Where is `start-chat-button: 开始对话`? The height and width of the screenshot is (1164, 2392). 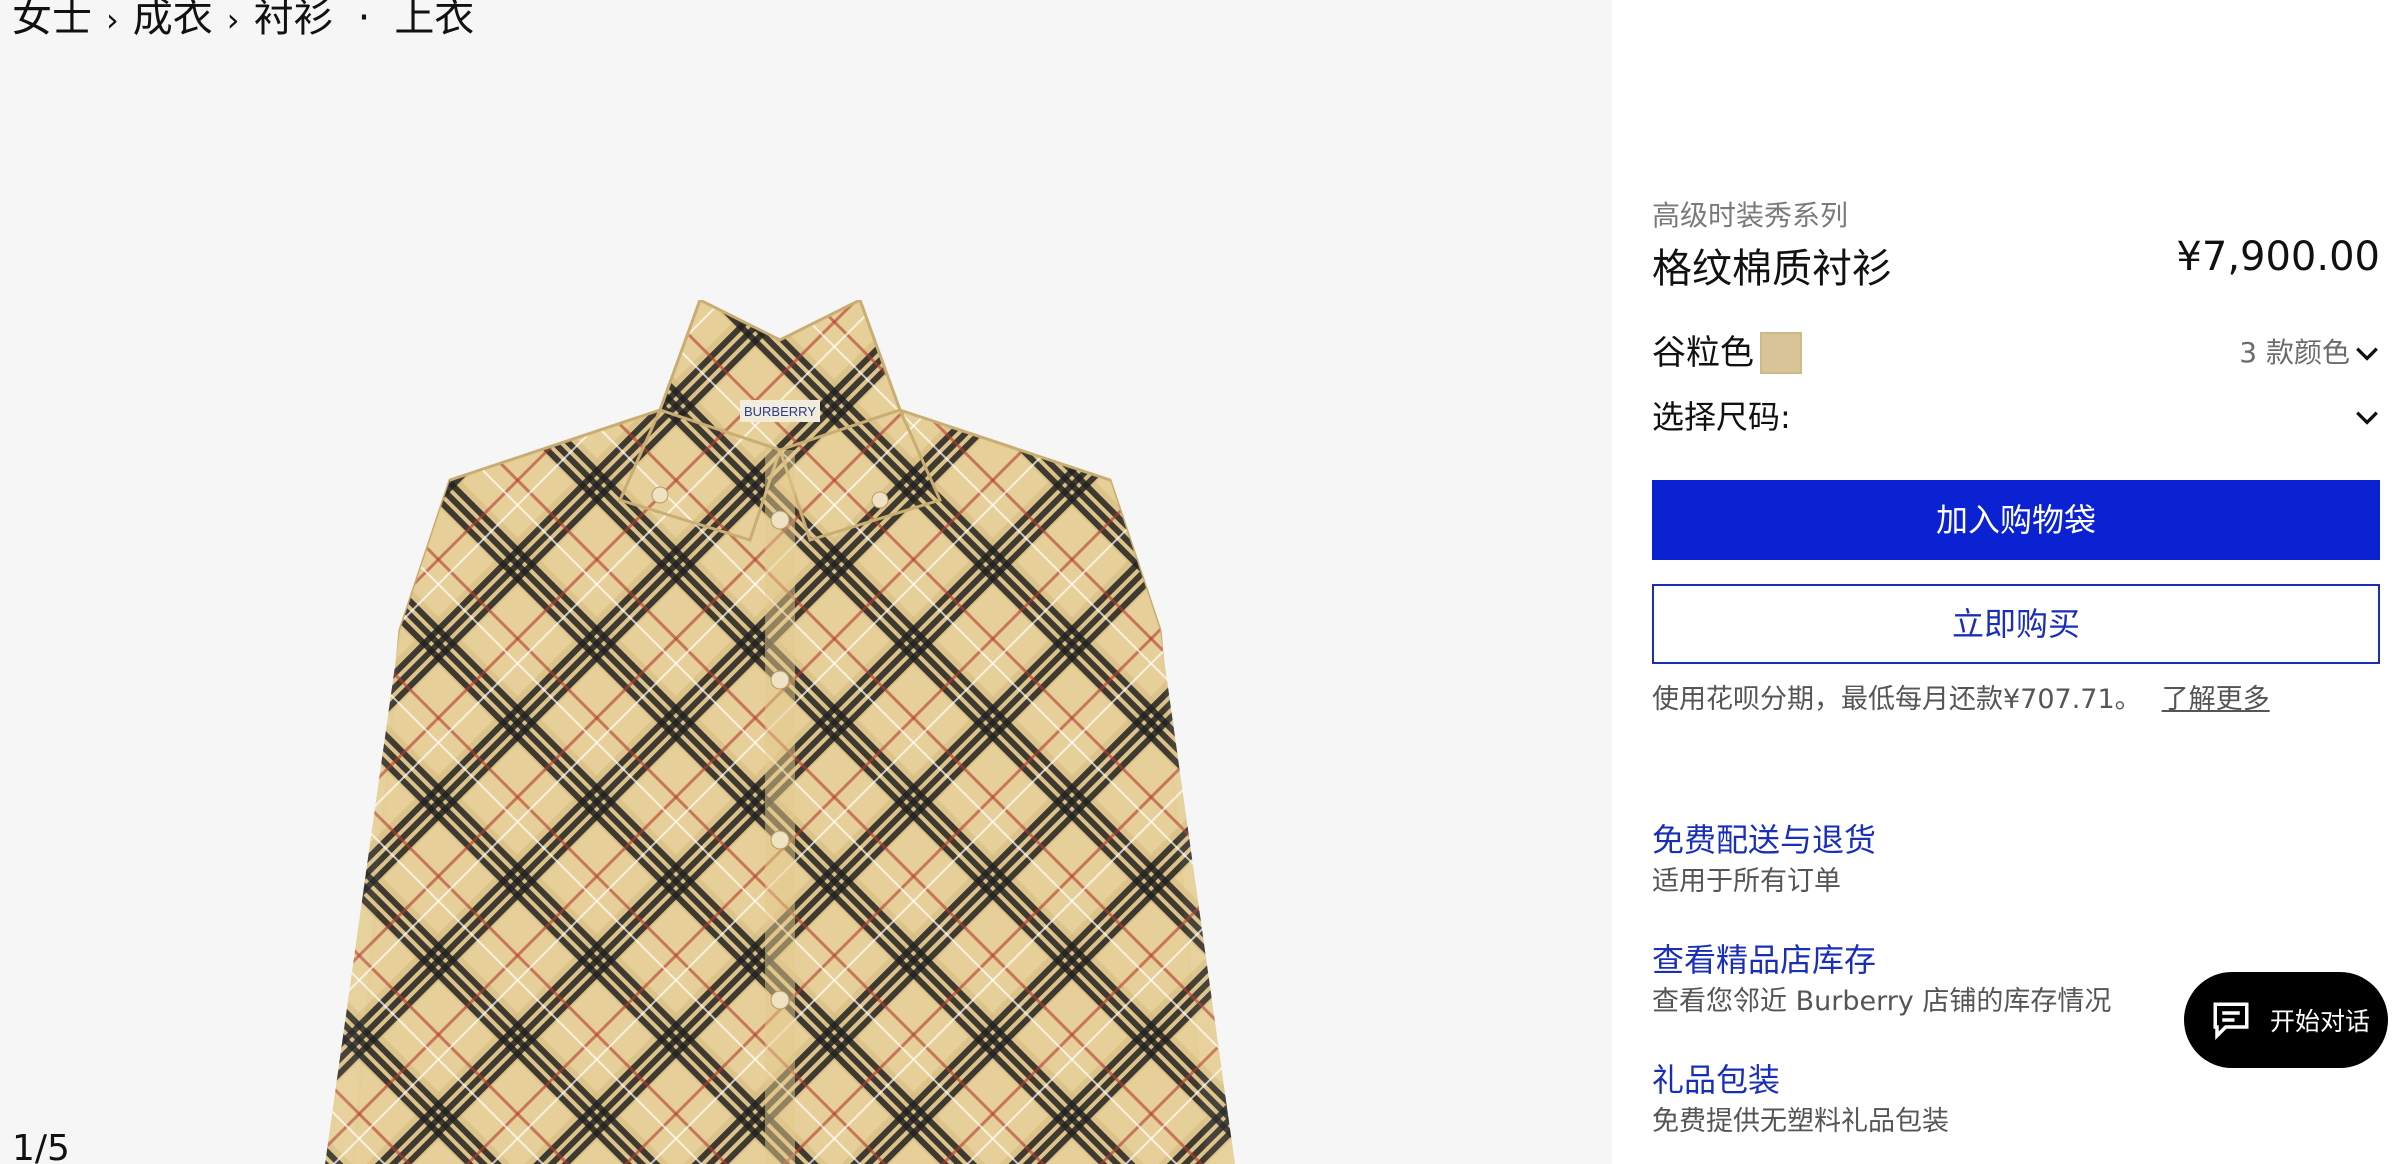 start-chat-button: 开始对话 is located at coordinates (2286, 1020).